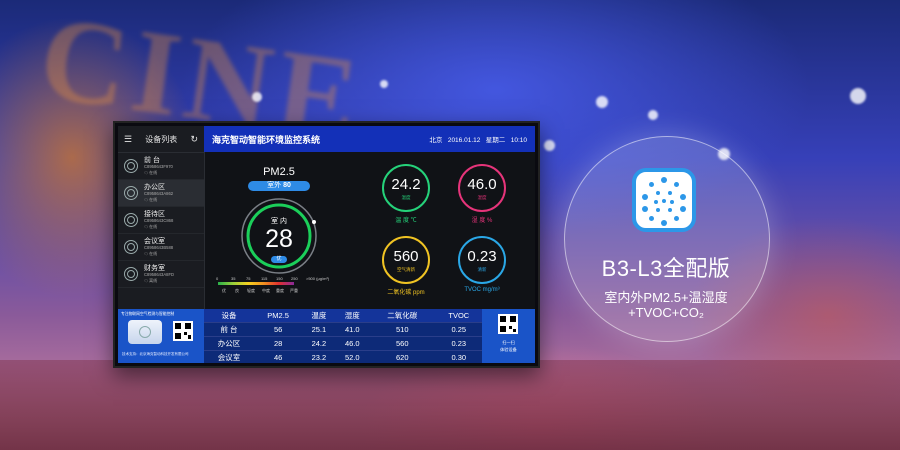 This screenshot has height=450, width=900. I want to click on temperature-label: 温 度 ℃, so click(406, 221).